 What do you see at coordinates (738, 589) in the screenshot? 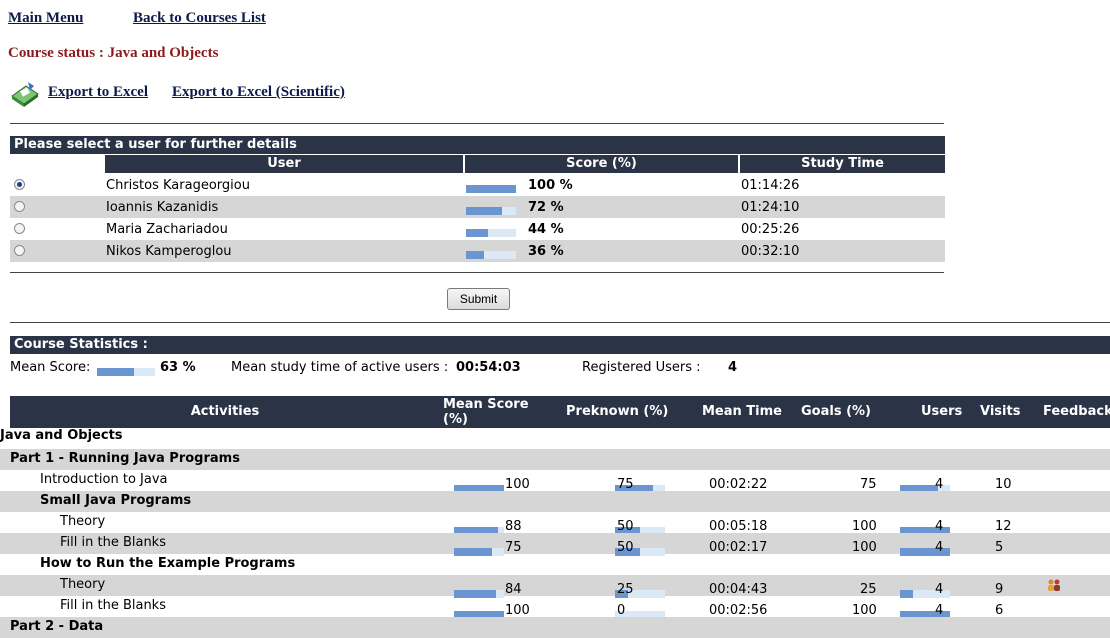
I see `mean-time-value: 00:04:43` at bounding box center [738, 589].